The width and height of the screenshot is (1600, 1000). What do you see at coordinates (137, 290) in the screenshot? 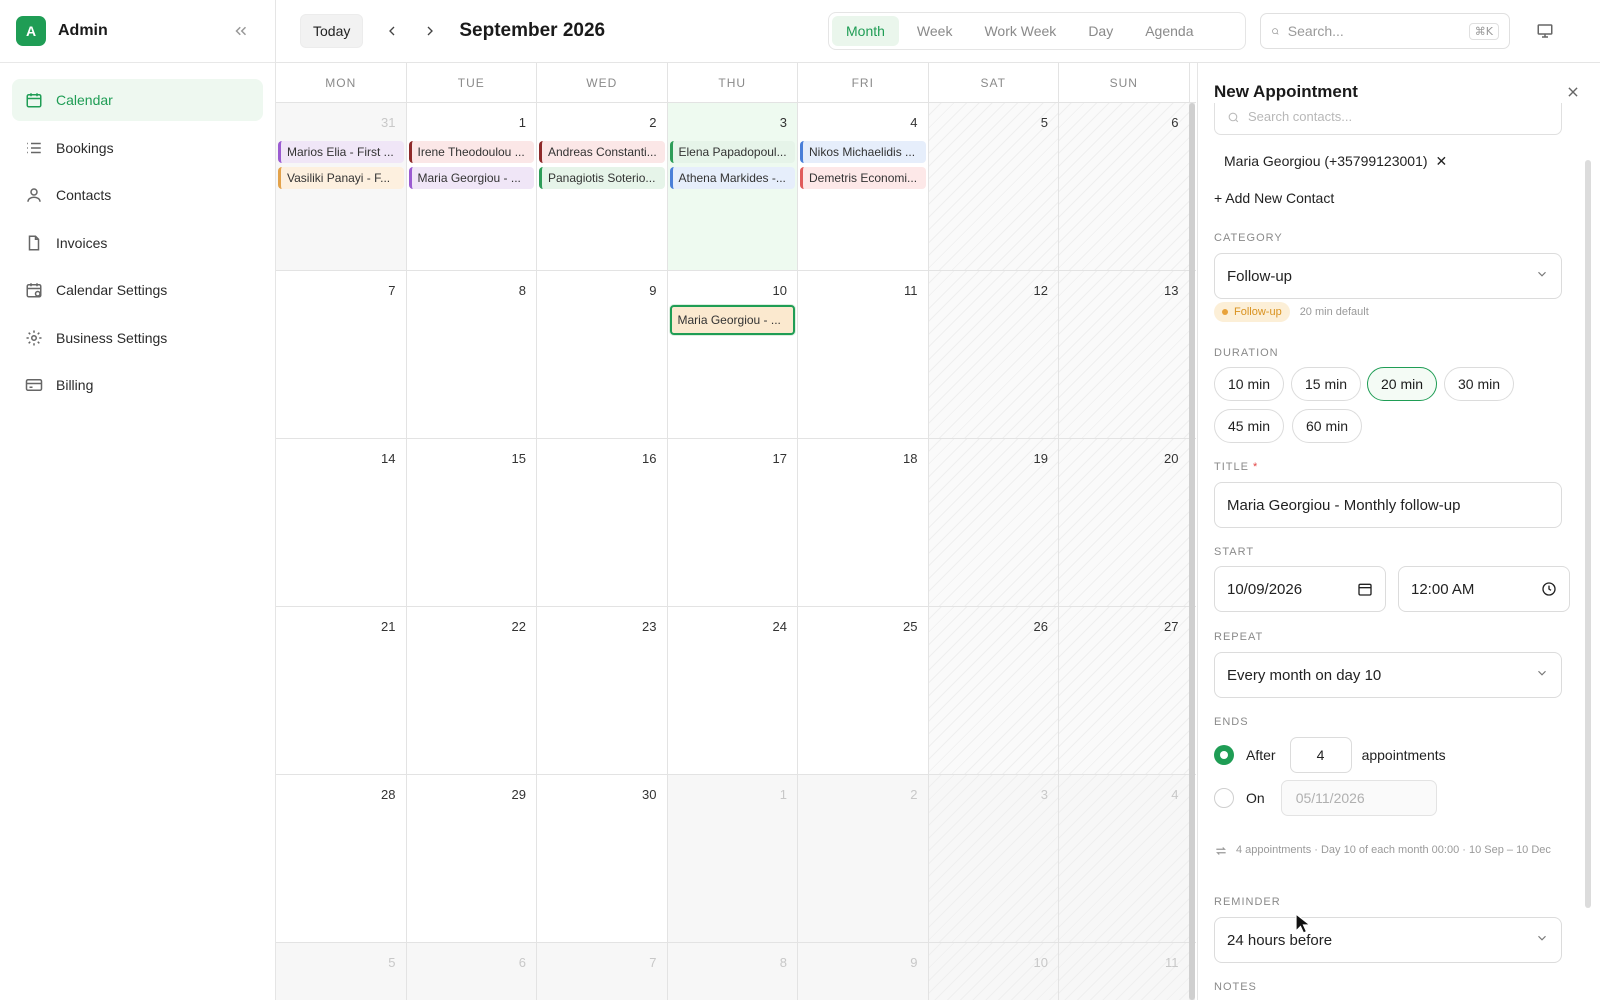
I see `sidebar-item-calendar-settings: Calendar Settings` at bounding box center [137, 290].